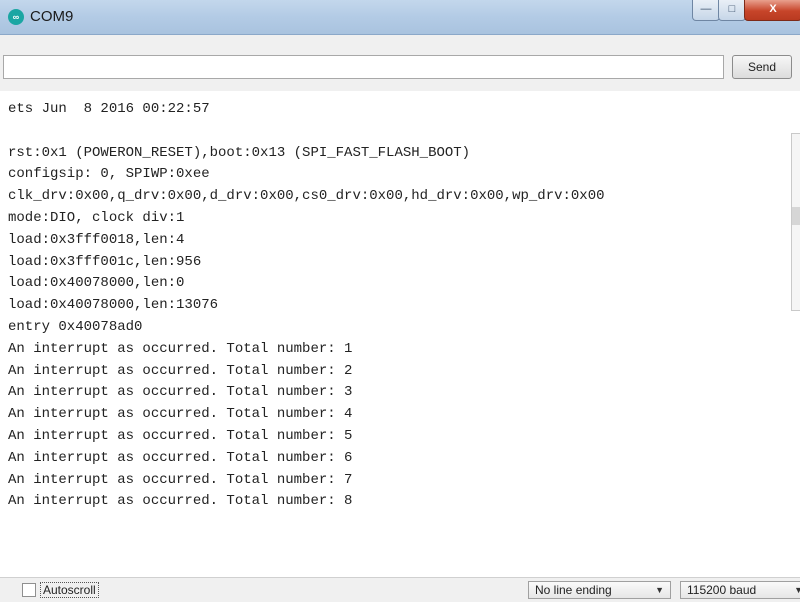  I want to click on send-input, so click(363, 67).